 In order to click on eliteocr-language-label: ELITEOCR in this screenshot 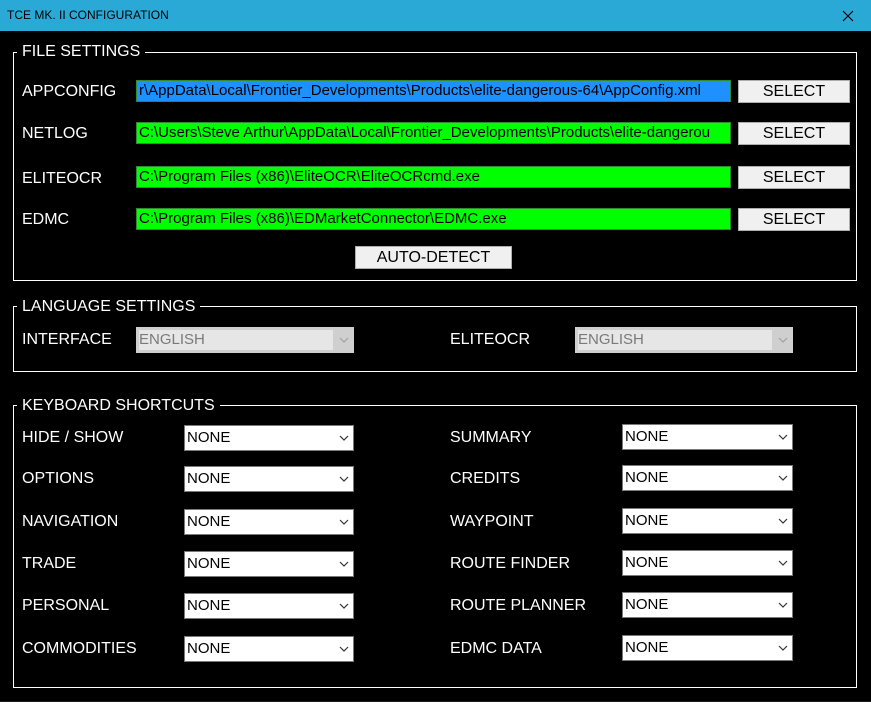, I will do `click(490, 339)`.